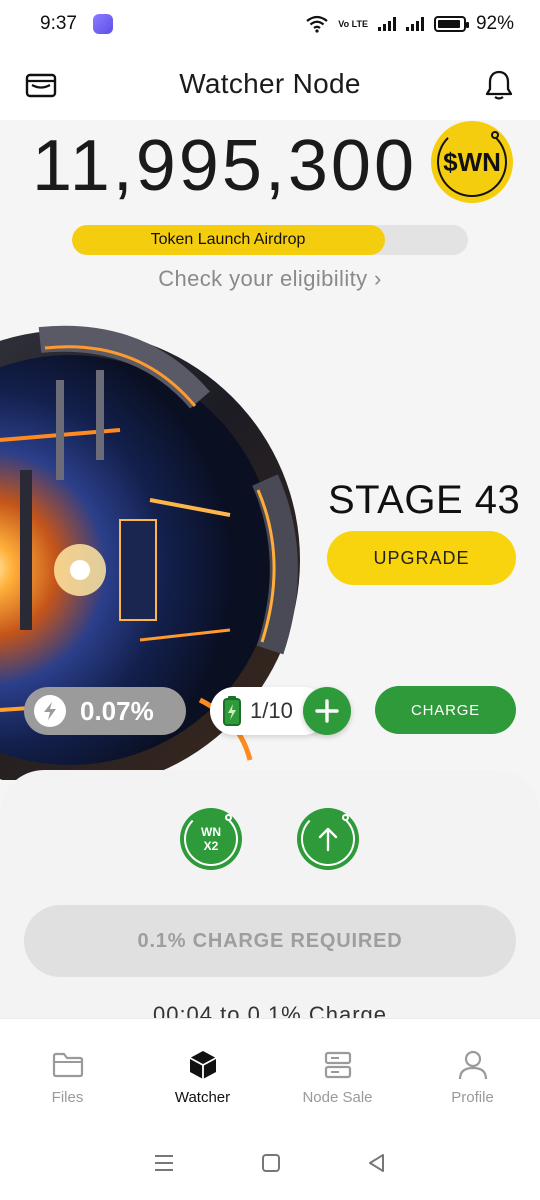 Image resolution: width=540 pixels, height=1200 pixels. What do you see at coordinates (499, 85) in the screenshot?
I see `bell-icon` at bounding box center [499, 85].